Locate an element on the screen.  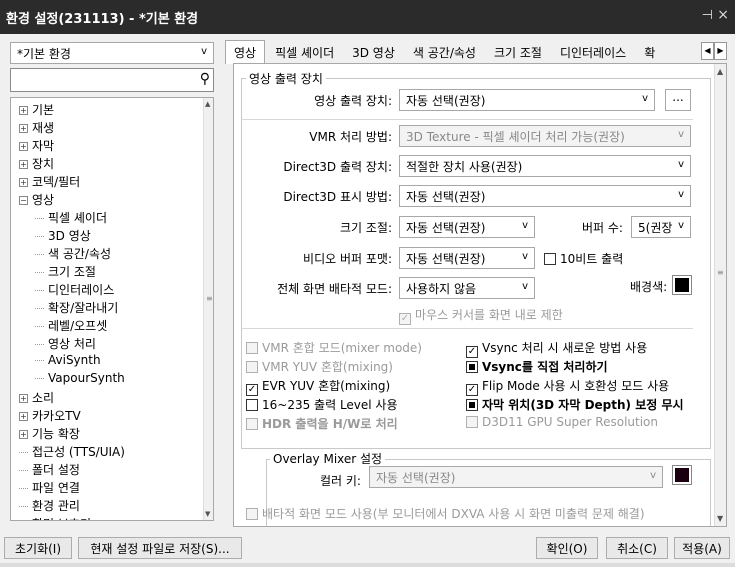
tree-item: 픽셀 셰이더 is located at coordinates (71, 218).